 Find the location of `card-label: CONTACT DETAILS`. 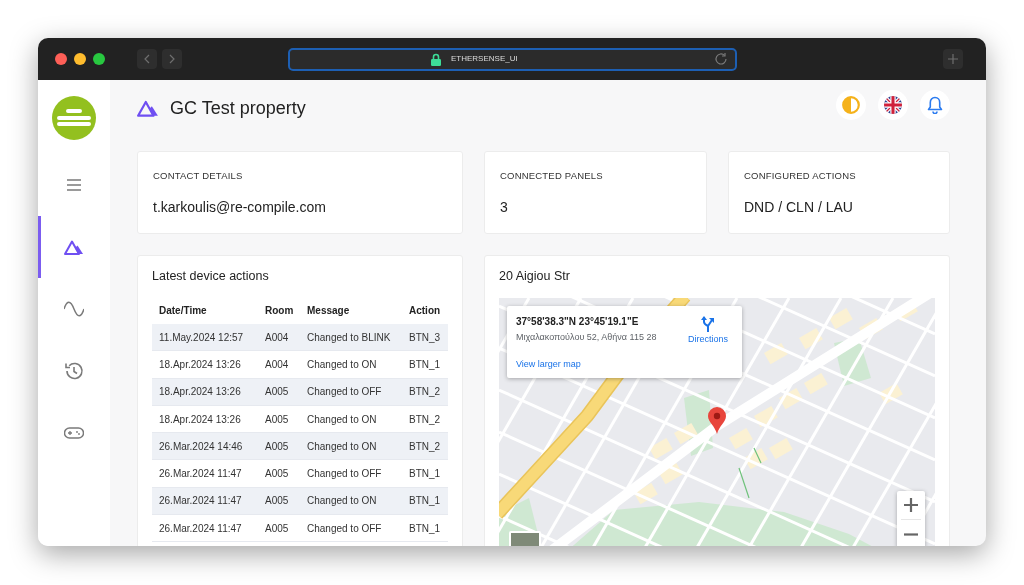

card-label: CONTACT DETAILS is located at coordinates (198, 176).